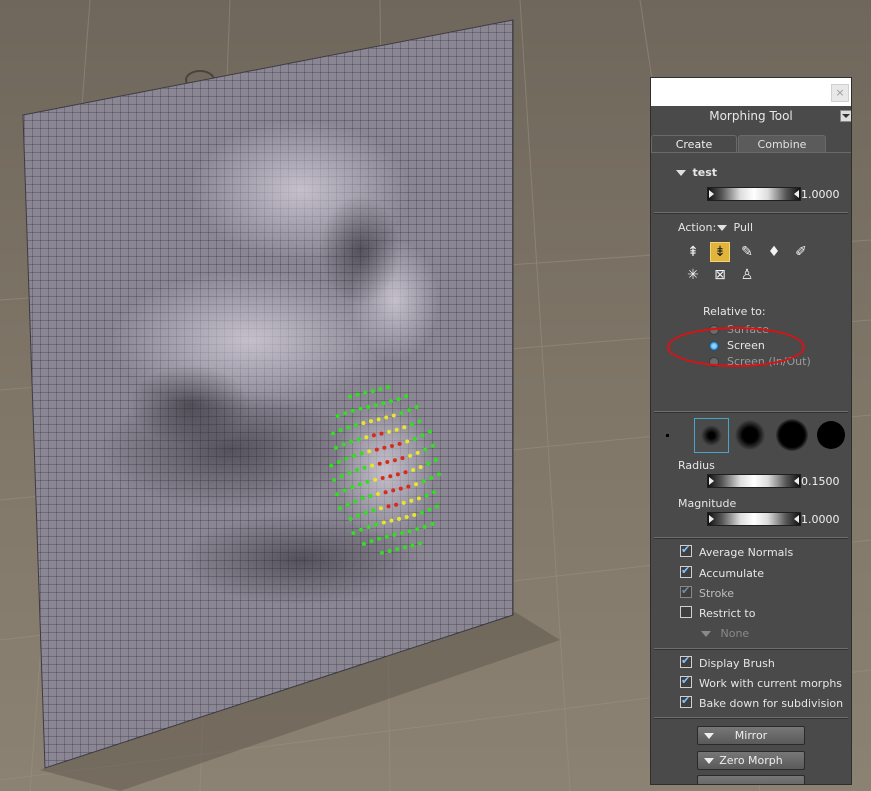  Describe the element at coordinates (750, 435) in the screenshot. I see `brush-preset-medium` at that location.